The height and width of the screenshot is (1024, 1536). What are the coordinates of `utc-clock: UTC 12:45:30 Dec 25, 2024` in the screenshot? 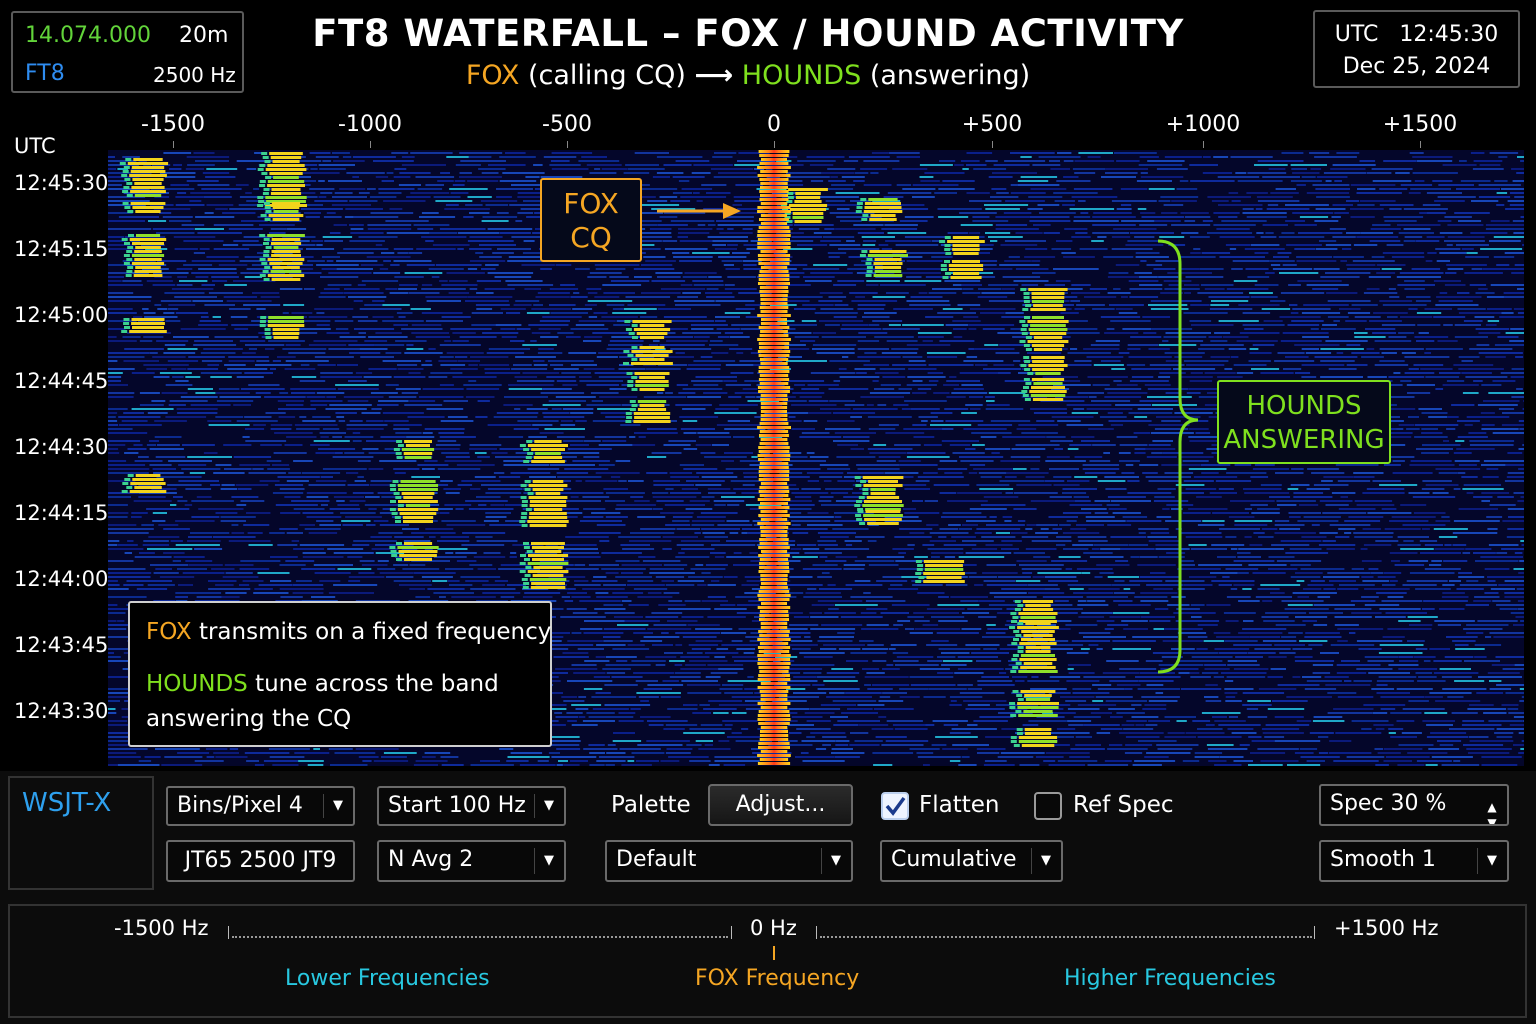 It's located at (1416, 49).